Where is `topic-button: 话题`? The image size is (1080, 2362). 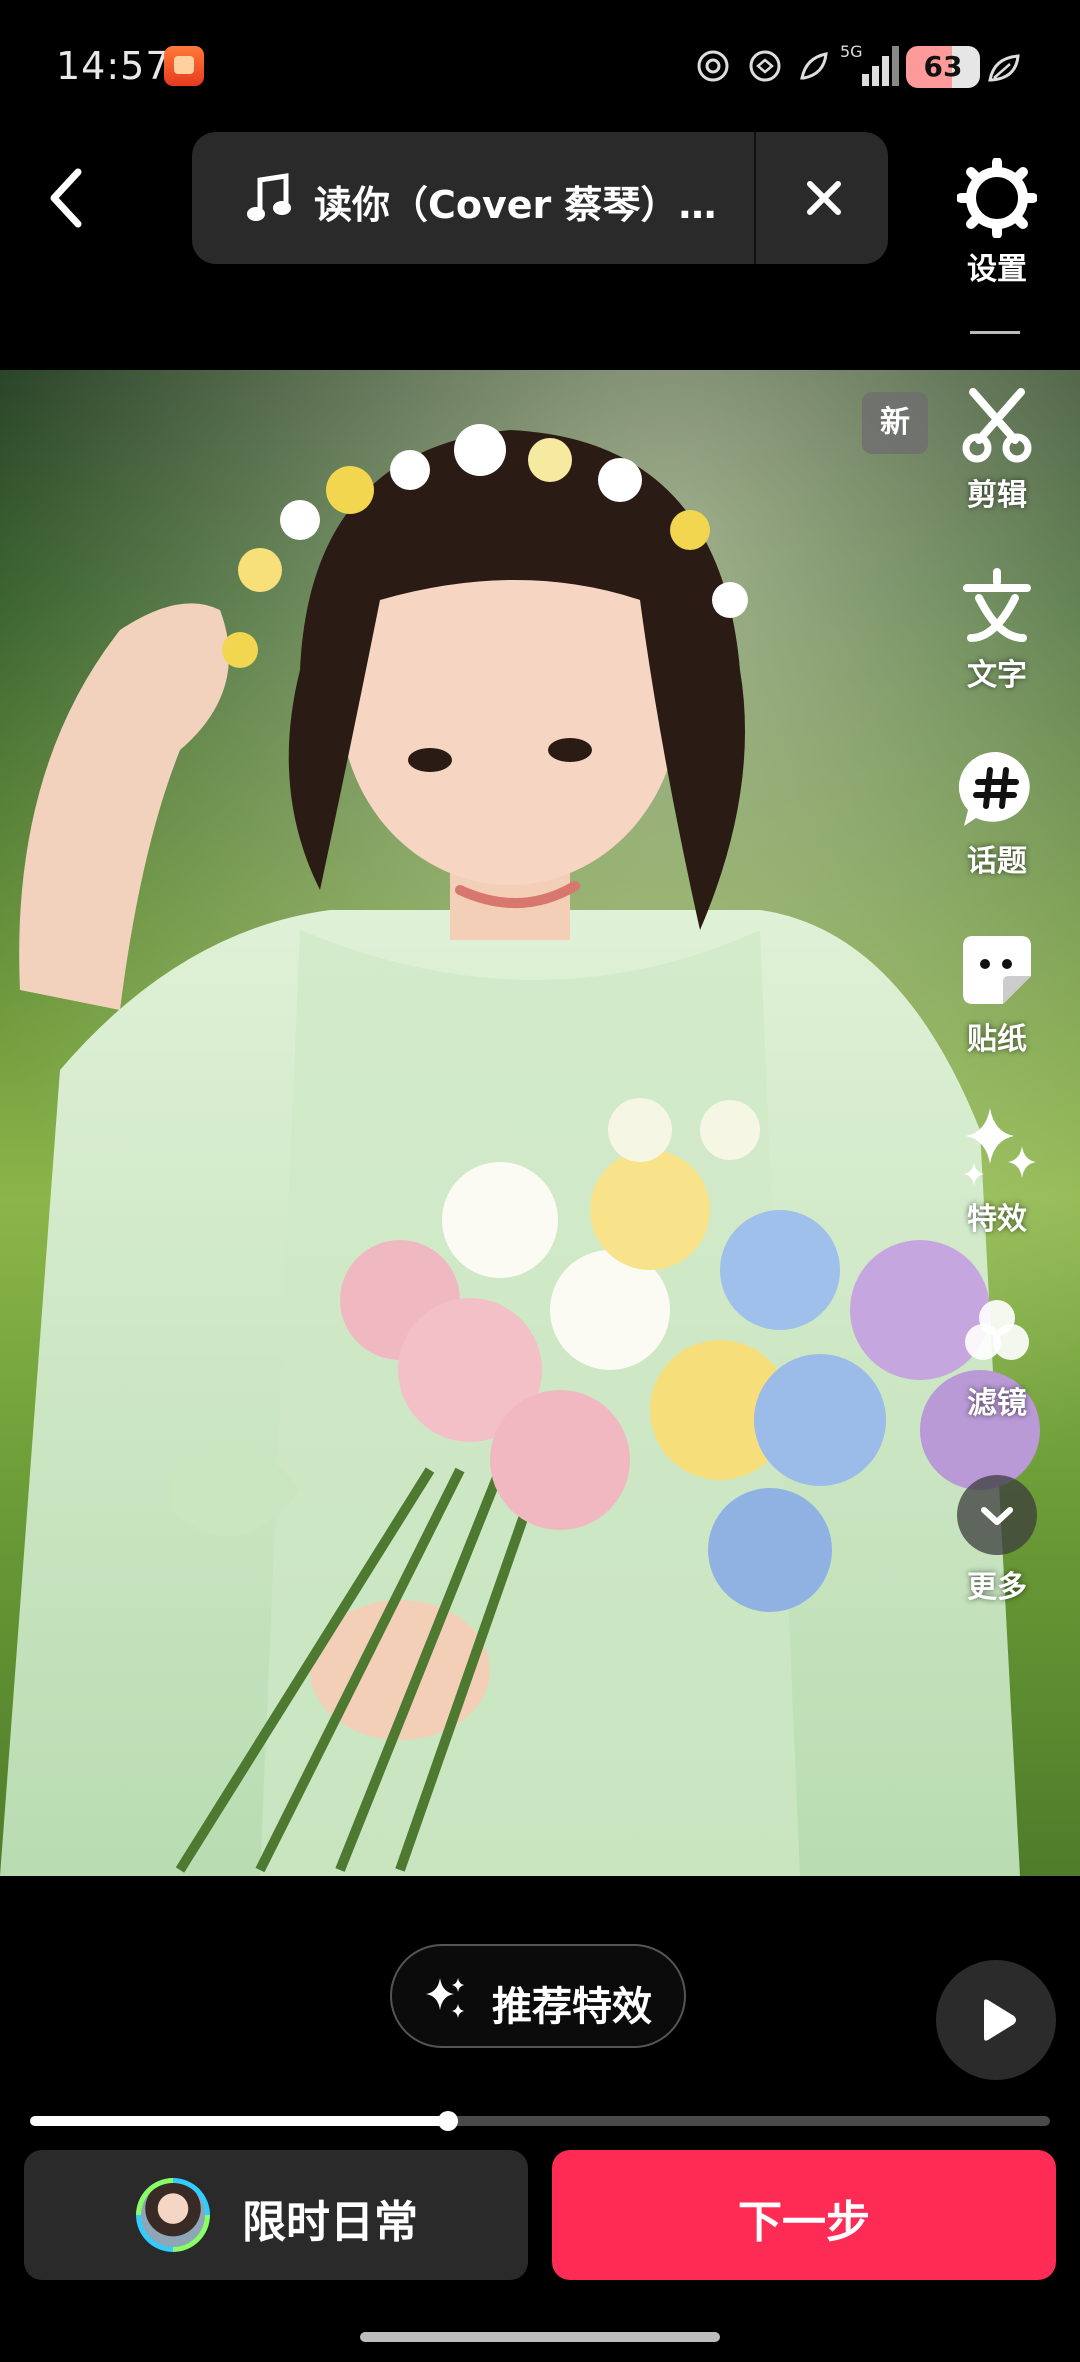 topic-button: 话题 is located at coordinates (997, 814).